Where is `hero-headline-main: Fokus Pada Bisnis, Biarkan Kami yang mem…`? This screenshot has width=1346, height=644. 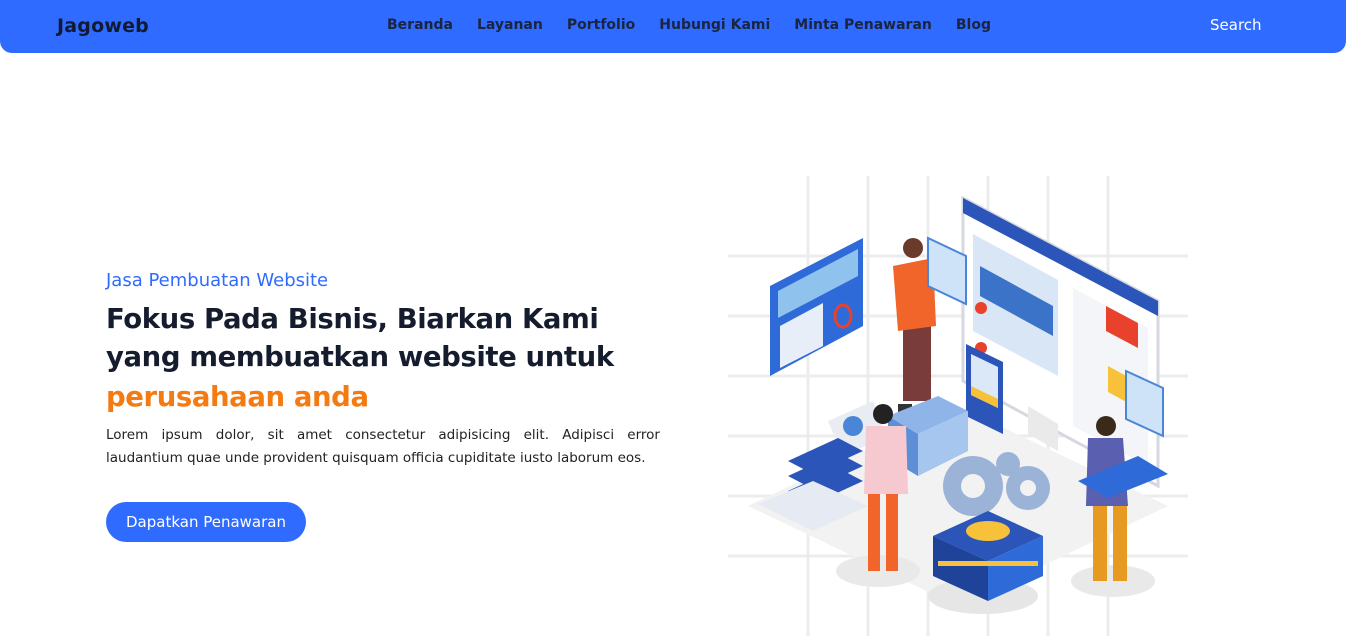
hero-headline-main: Fokus Pada Bisnis, Biarkan Kami yang mem… is located at coordinates (360, 338).